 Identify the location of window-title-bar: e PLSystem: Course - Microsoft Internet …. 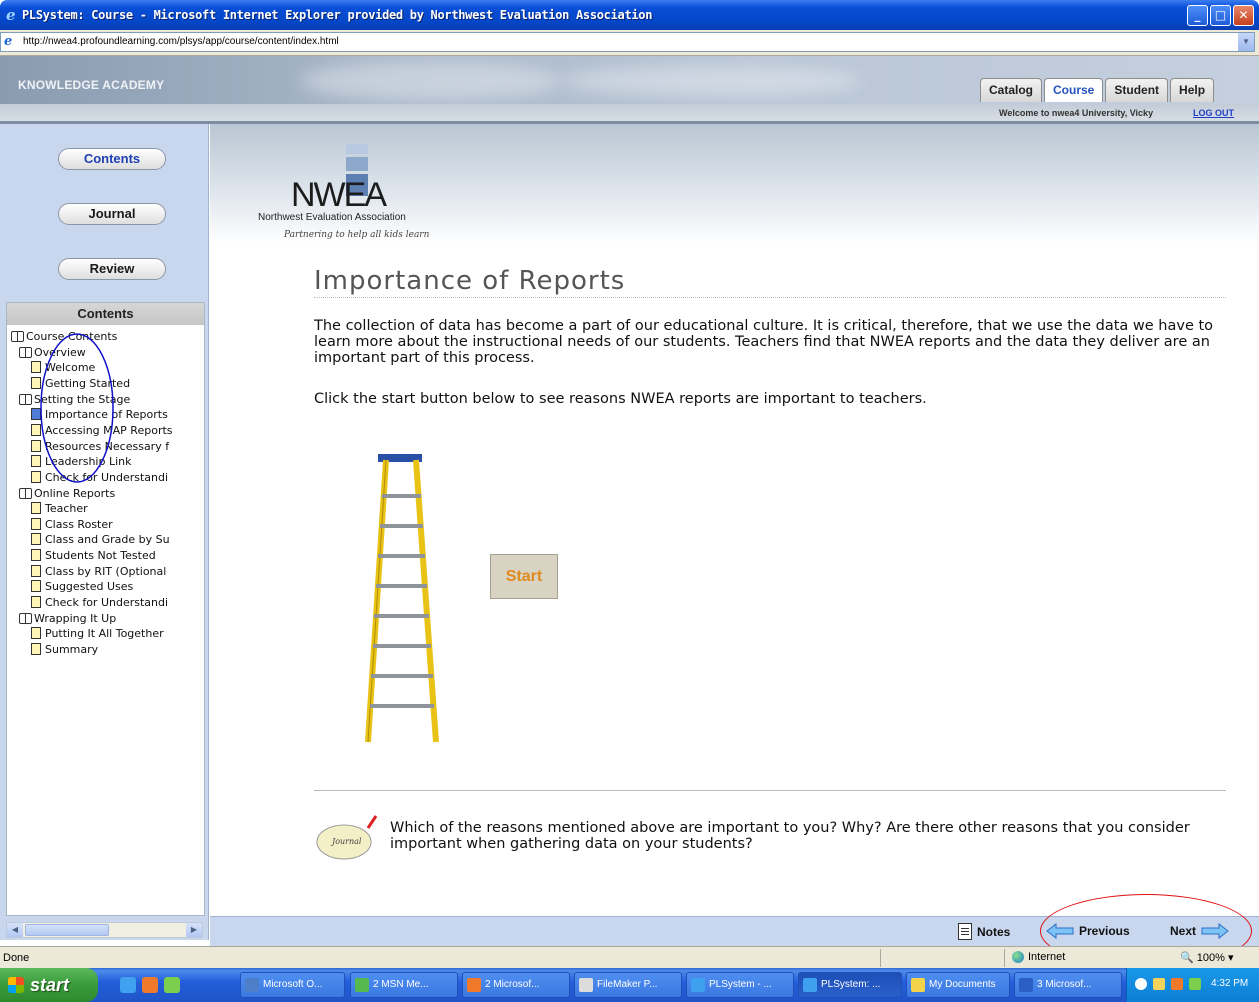
(629, 15).